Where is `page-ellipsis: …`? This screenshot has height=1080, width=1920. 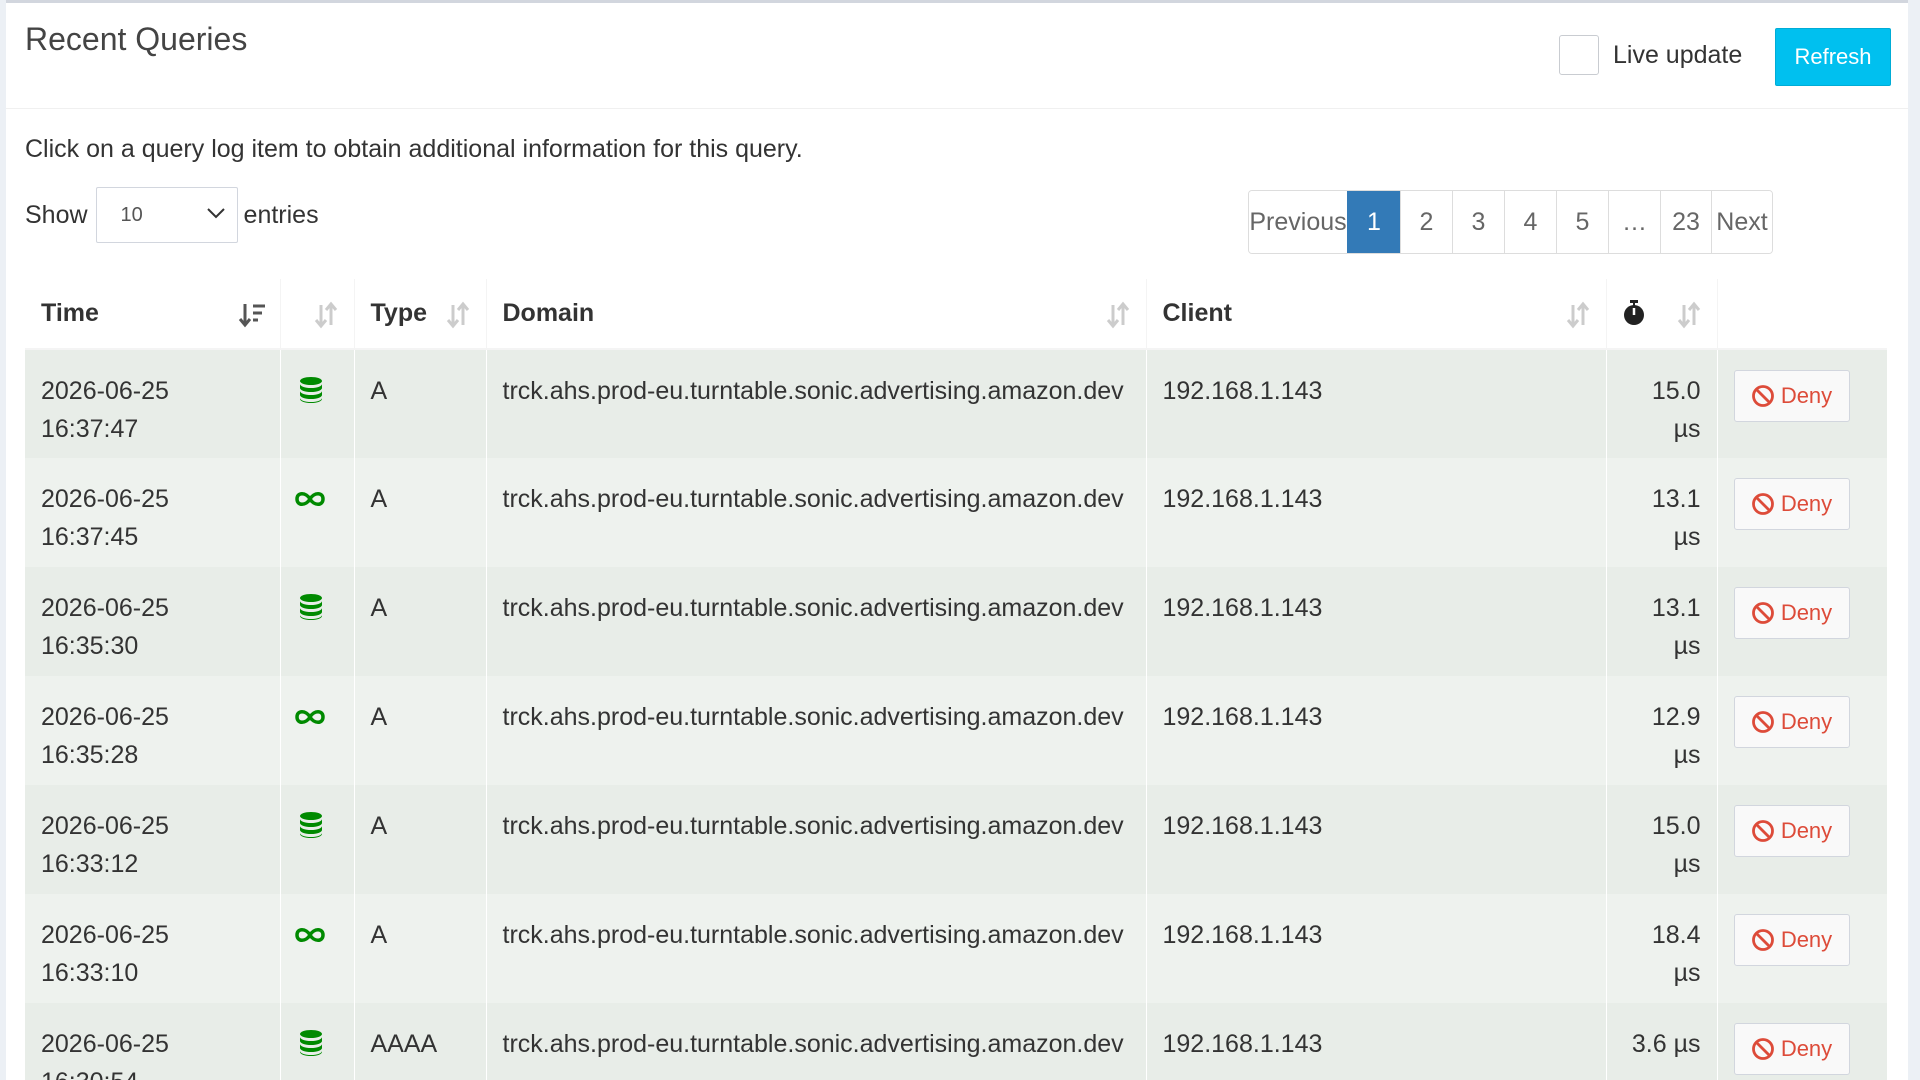 page-ellipsis: … is located at coordinates (1634, 222).